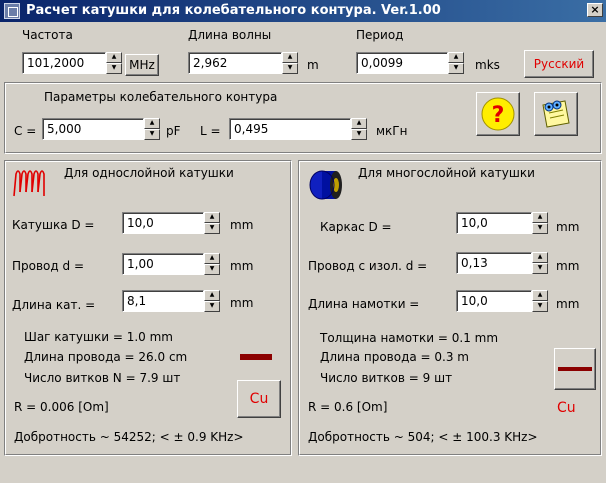 The width and height of the screenshot is (606, 483). What do you see at coordinates (25, 131) in the screenshot?
I see `capacitance-label: C =` at bounding box center [25, 131].